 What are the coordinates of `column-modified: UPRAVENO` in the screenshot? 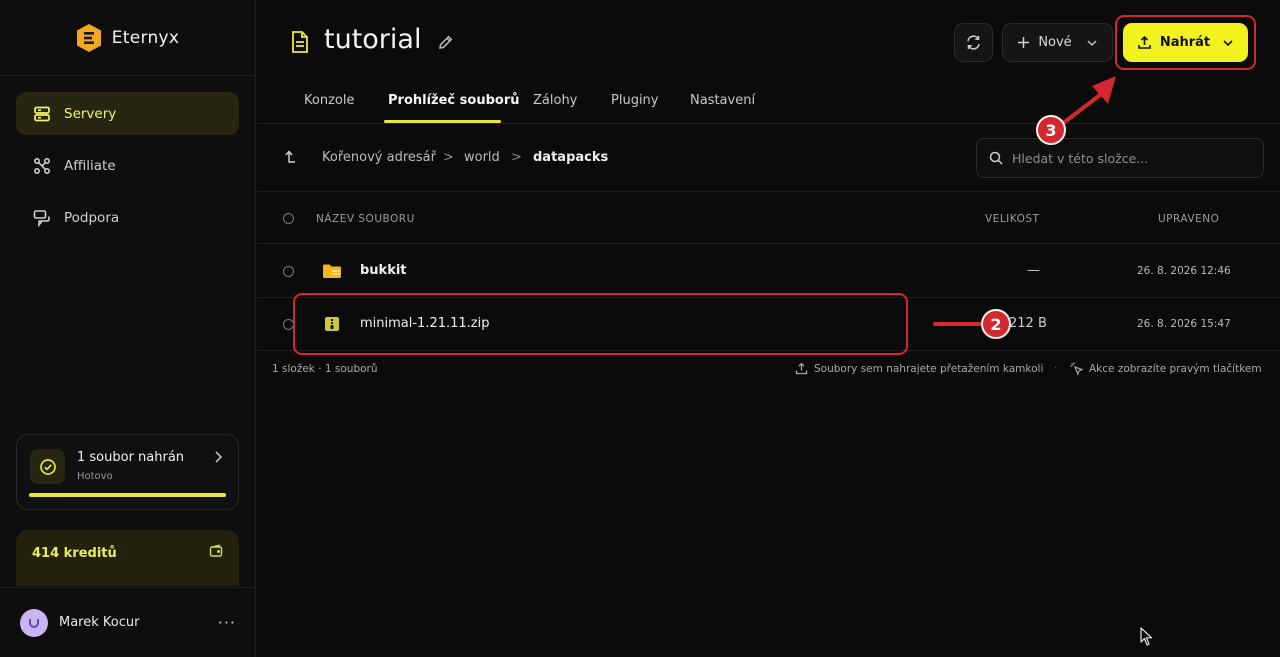 It's located at (1188, 219).